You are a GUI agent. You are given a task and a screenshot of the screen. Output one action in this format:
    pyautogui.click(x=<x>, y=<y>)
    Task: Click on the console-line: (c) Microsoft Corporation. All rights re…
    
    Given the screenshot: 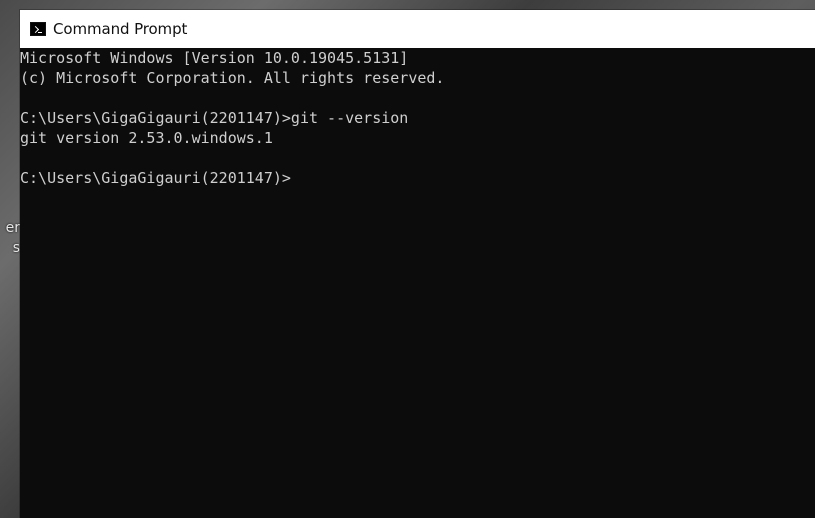 What is the action you would take?
    pyautogui.click(x=232, y=78)
    